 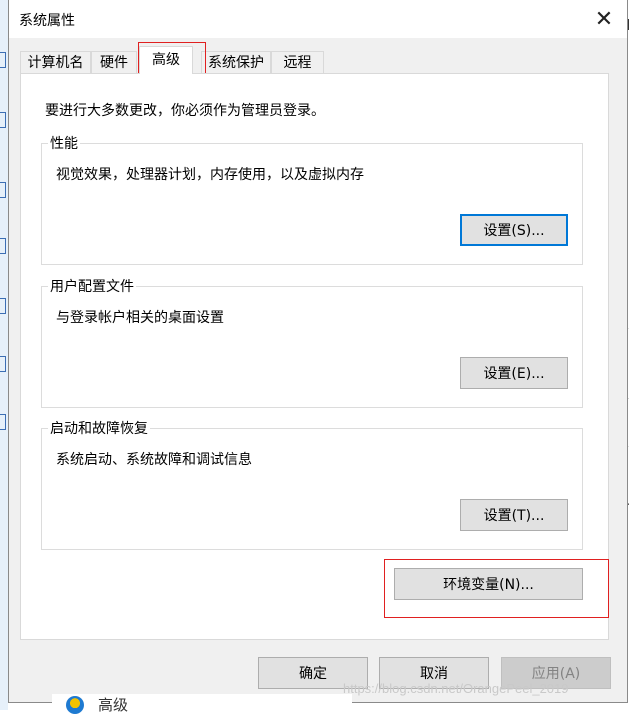 What do you see at coordinates (318, 19) in the screenshot?
I see `title-bar: 系统属性 ✕` at bounding box center [318, 19].